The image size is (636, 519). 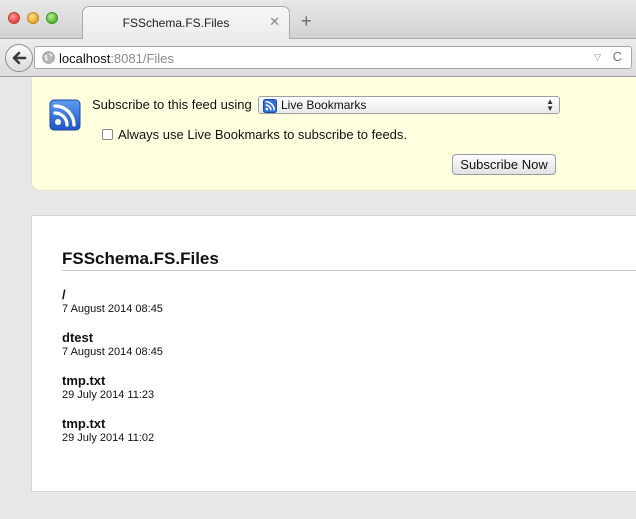 I want to click on history-dropdown-icon: ▽, so click(x=597, y=57).